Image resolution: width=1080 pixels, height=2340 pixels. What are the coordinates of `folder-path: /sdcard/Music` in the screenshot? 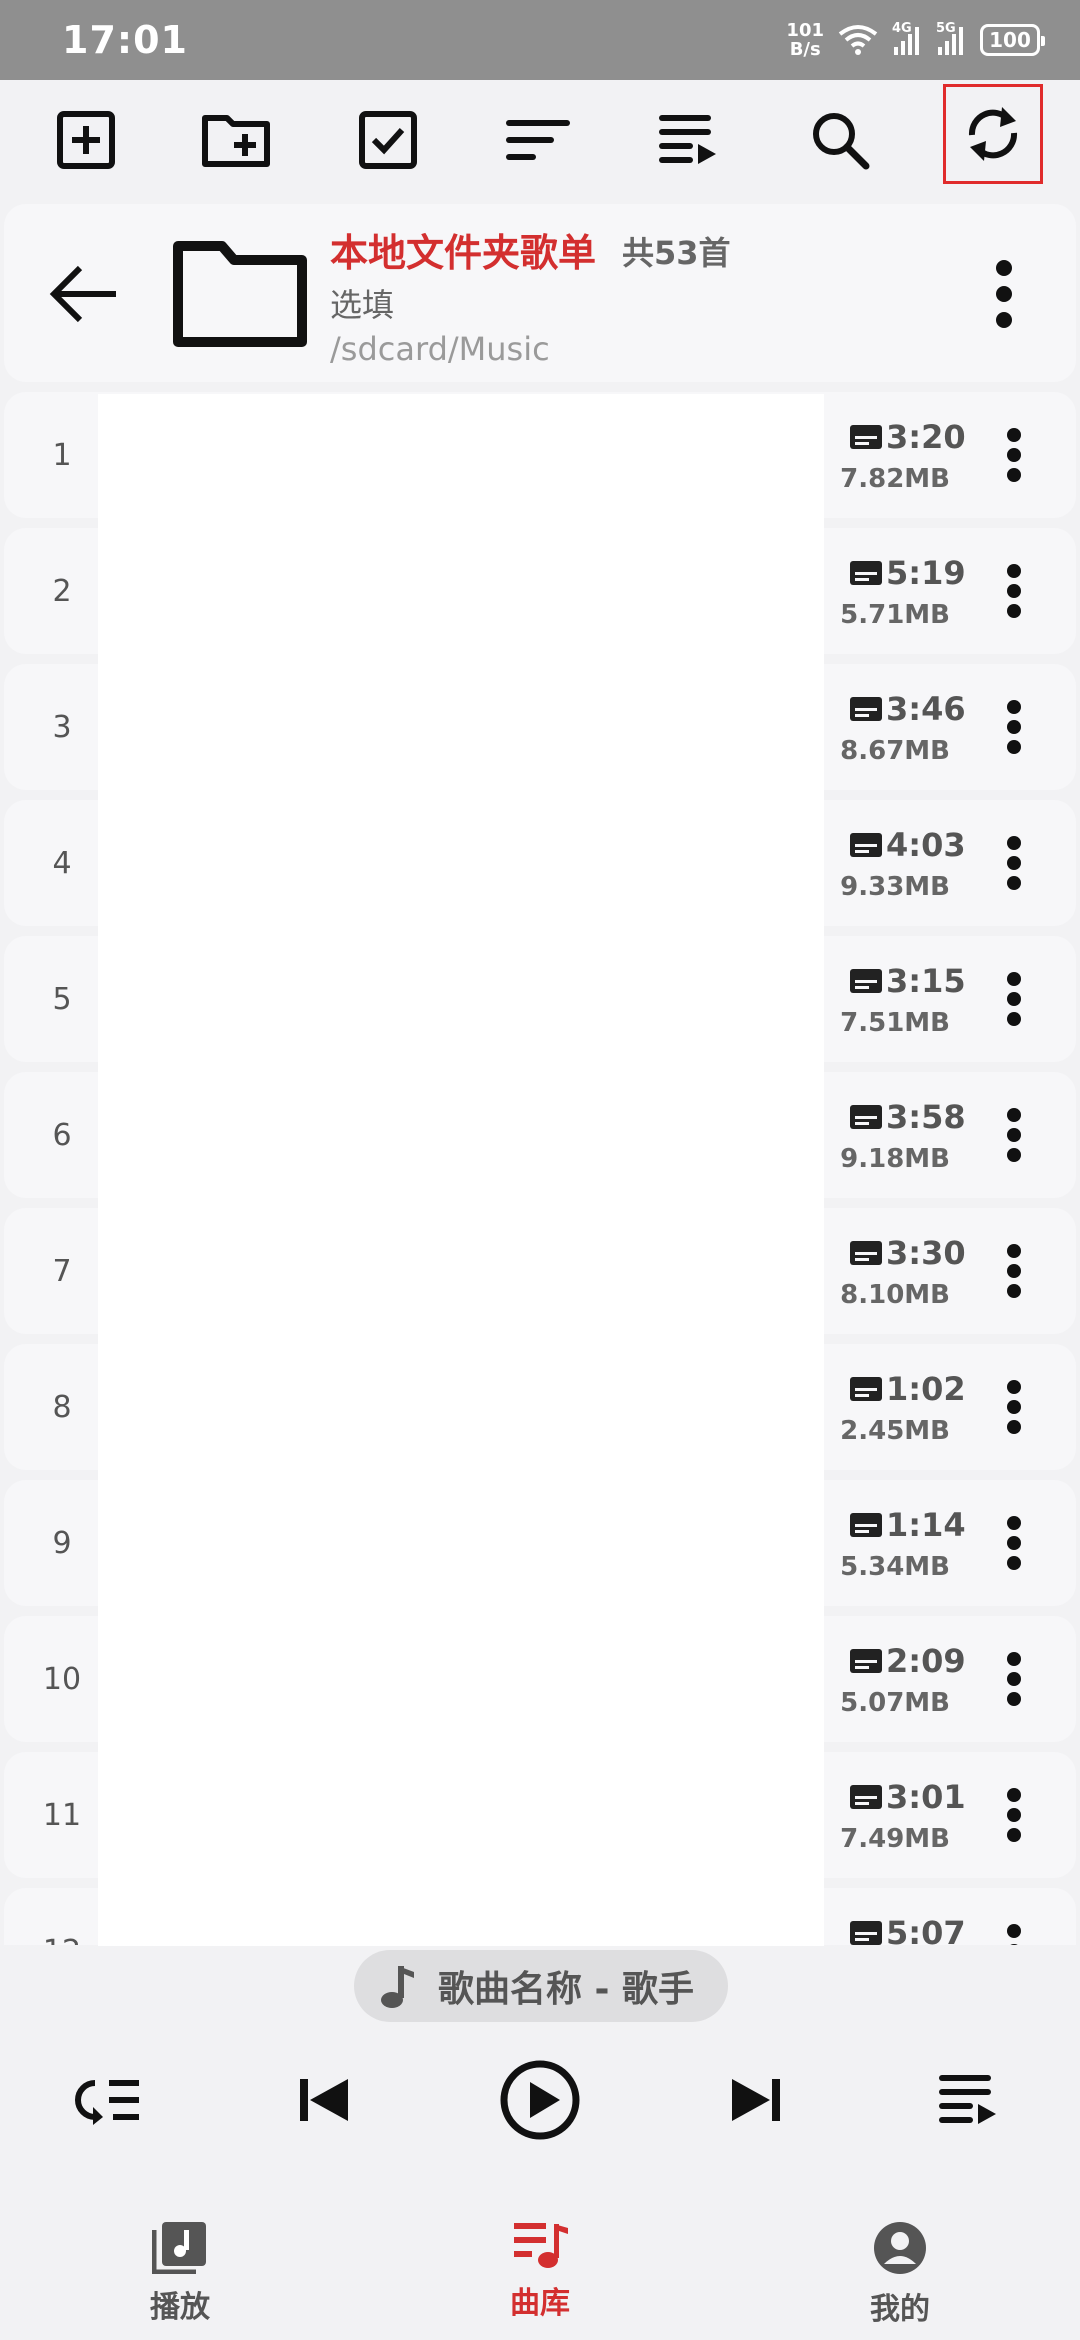 It's located at (440, 349).